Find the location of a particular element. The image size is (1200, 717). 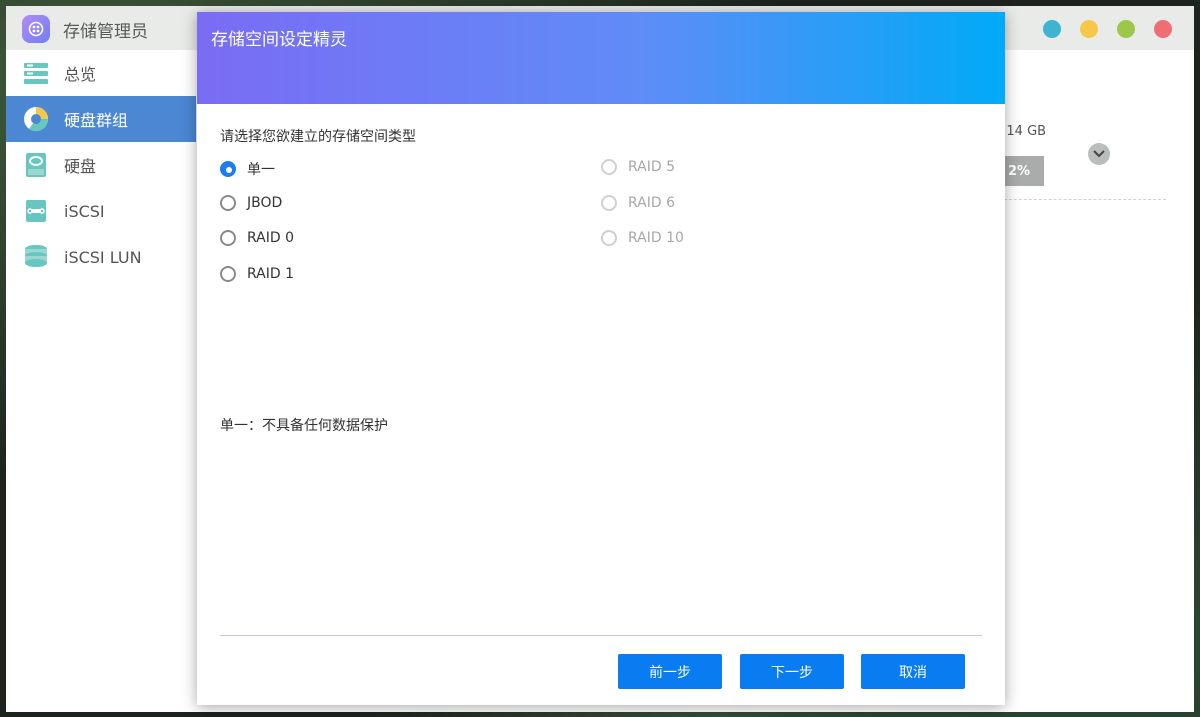

window-help-button is located at coordinates (1052, 29).